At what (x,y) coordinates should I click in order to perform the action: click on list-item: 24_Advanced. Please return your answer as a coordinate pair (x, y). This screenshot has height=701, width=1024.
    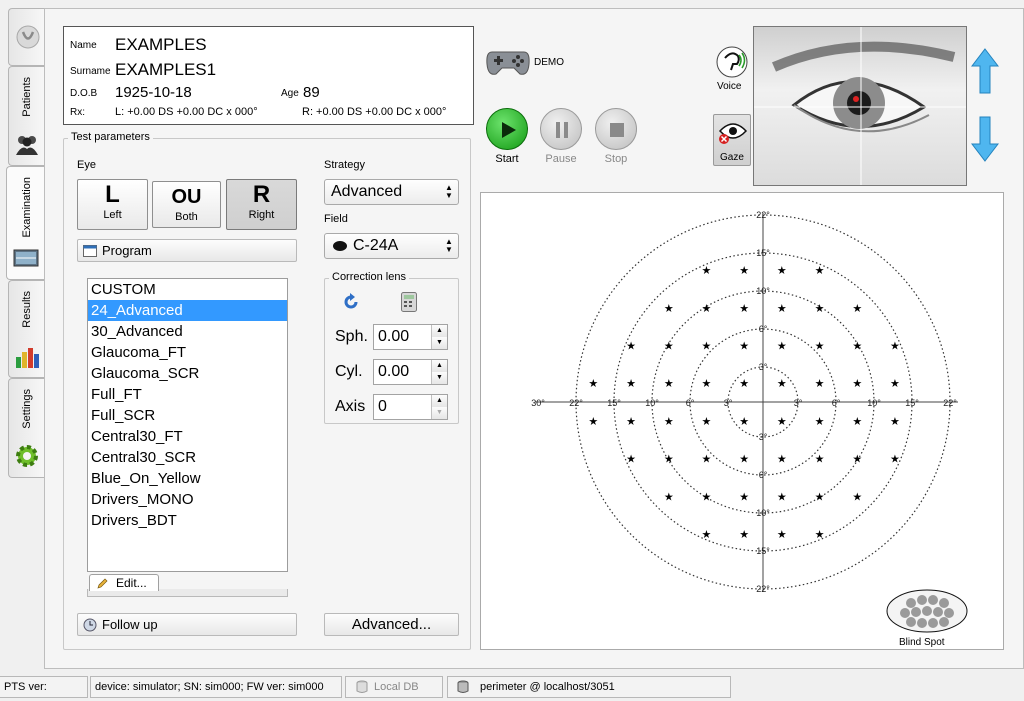
    Looking at the image, I should click on (187, 310).